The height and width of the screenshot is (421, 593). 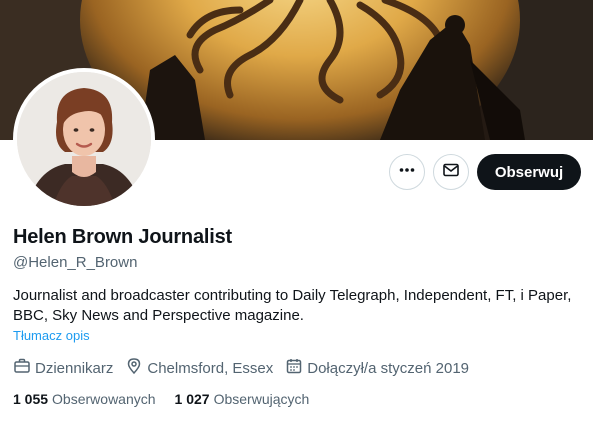 I want to click on following-count: 1 055, so click(x=31, y=399).